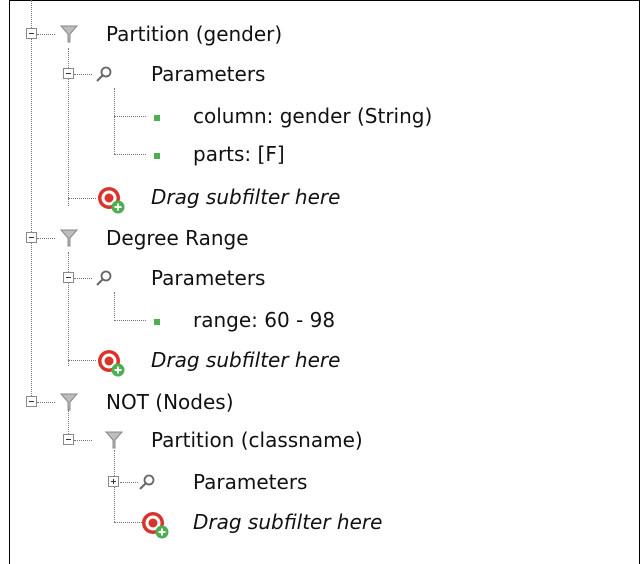 The image size is (642, 564). I want to click on tree-row: Partition (gender), so click(320, 34).